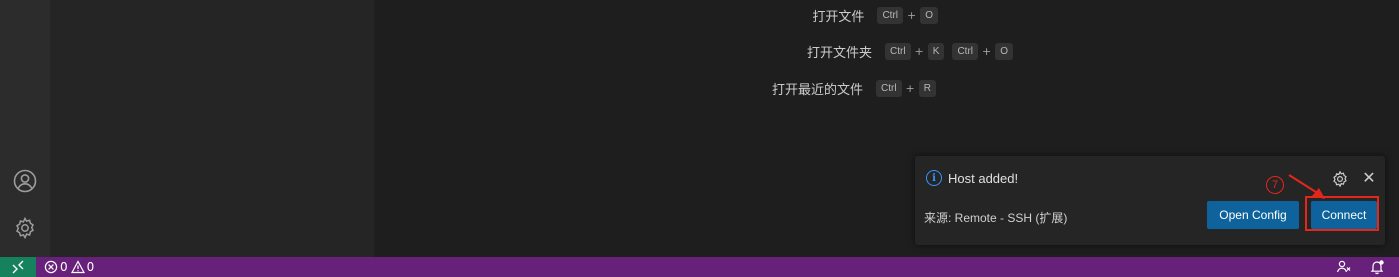 This screenshot has height=277, width=1399. I want to click on shortcut-open-recent: 打开最近的文件 Ctrl + R, so click(854, 88).